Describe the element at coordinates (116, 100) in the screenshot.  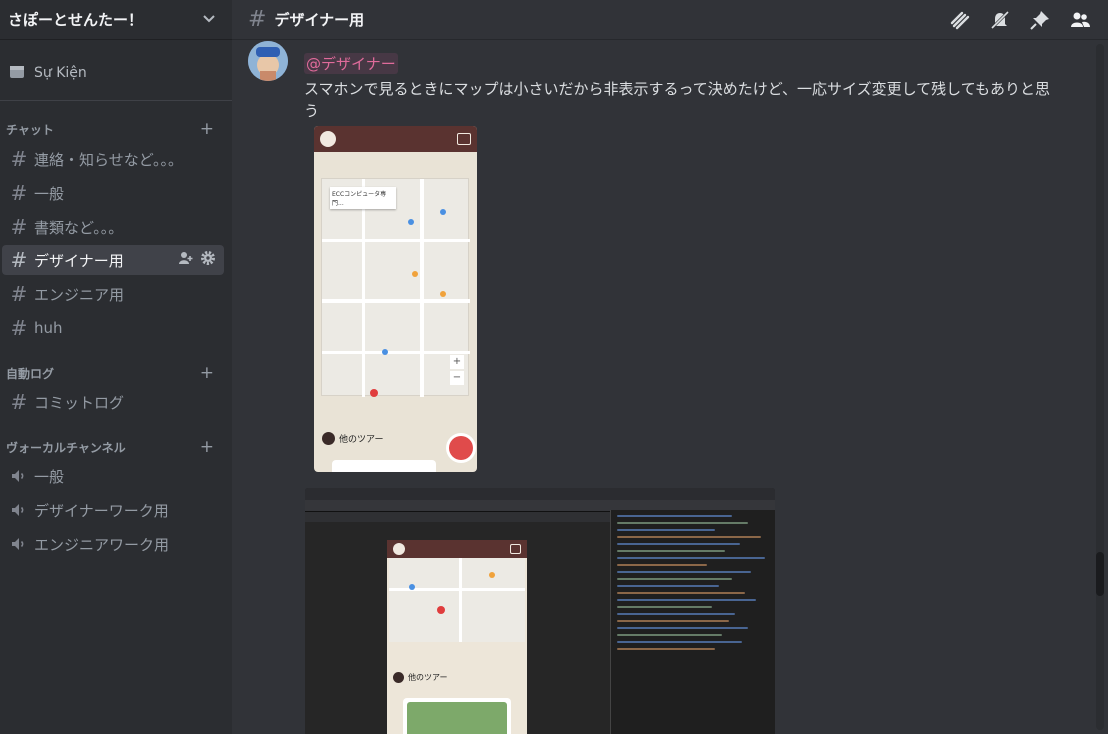
I see `sidebar-divider` at that location.